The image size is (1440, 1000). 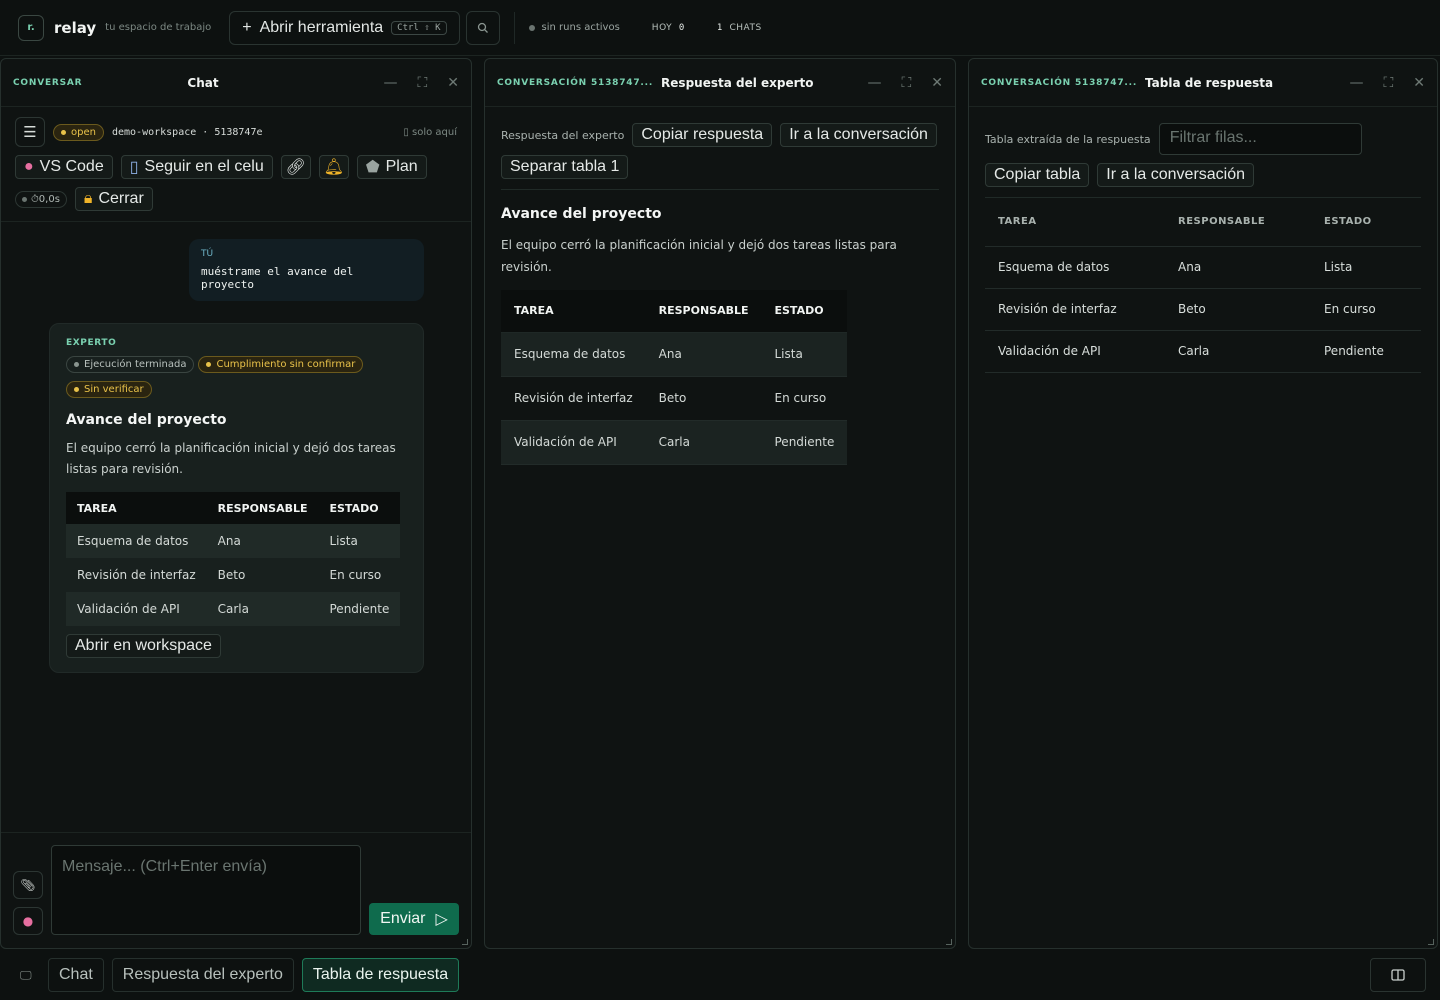 What do you see at coordinates (78, 132) in the screenshot?
I see `status-badge: open` at bounding box center [78, 132].